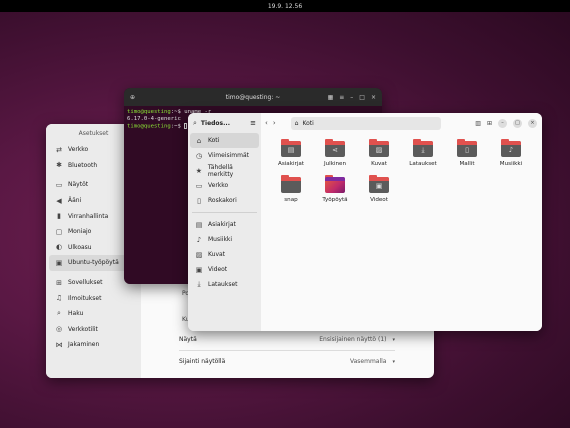 Image resolution: width=570 pixels, height=428 pixels. I want to click on network-icon: ▭, so click(199, 185).